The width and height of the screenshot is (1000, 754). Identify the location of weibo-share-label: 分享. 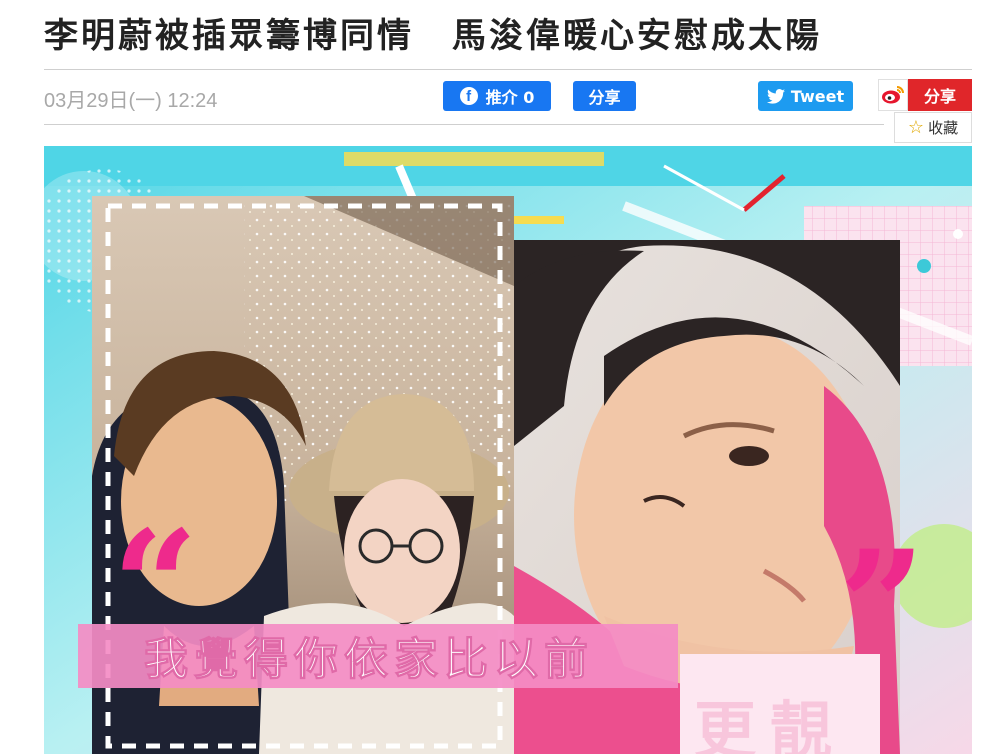
(940, 95).